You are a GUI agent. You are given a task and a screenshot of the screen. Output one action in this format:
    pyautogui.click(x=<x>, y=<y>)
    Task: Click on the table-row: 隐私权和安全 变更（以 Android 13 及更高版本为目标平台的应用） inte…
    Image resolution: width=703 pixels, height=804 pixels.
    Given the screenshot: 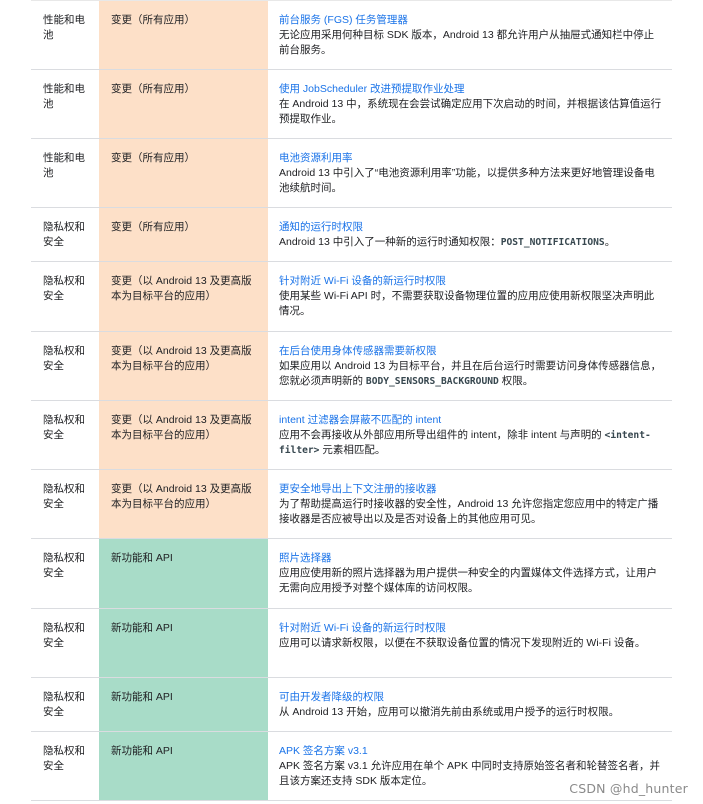 What is the action you would take?
    pyautogui.click(x=351, y=435)
    